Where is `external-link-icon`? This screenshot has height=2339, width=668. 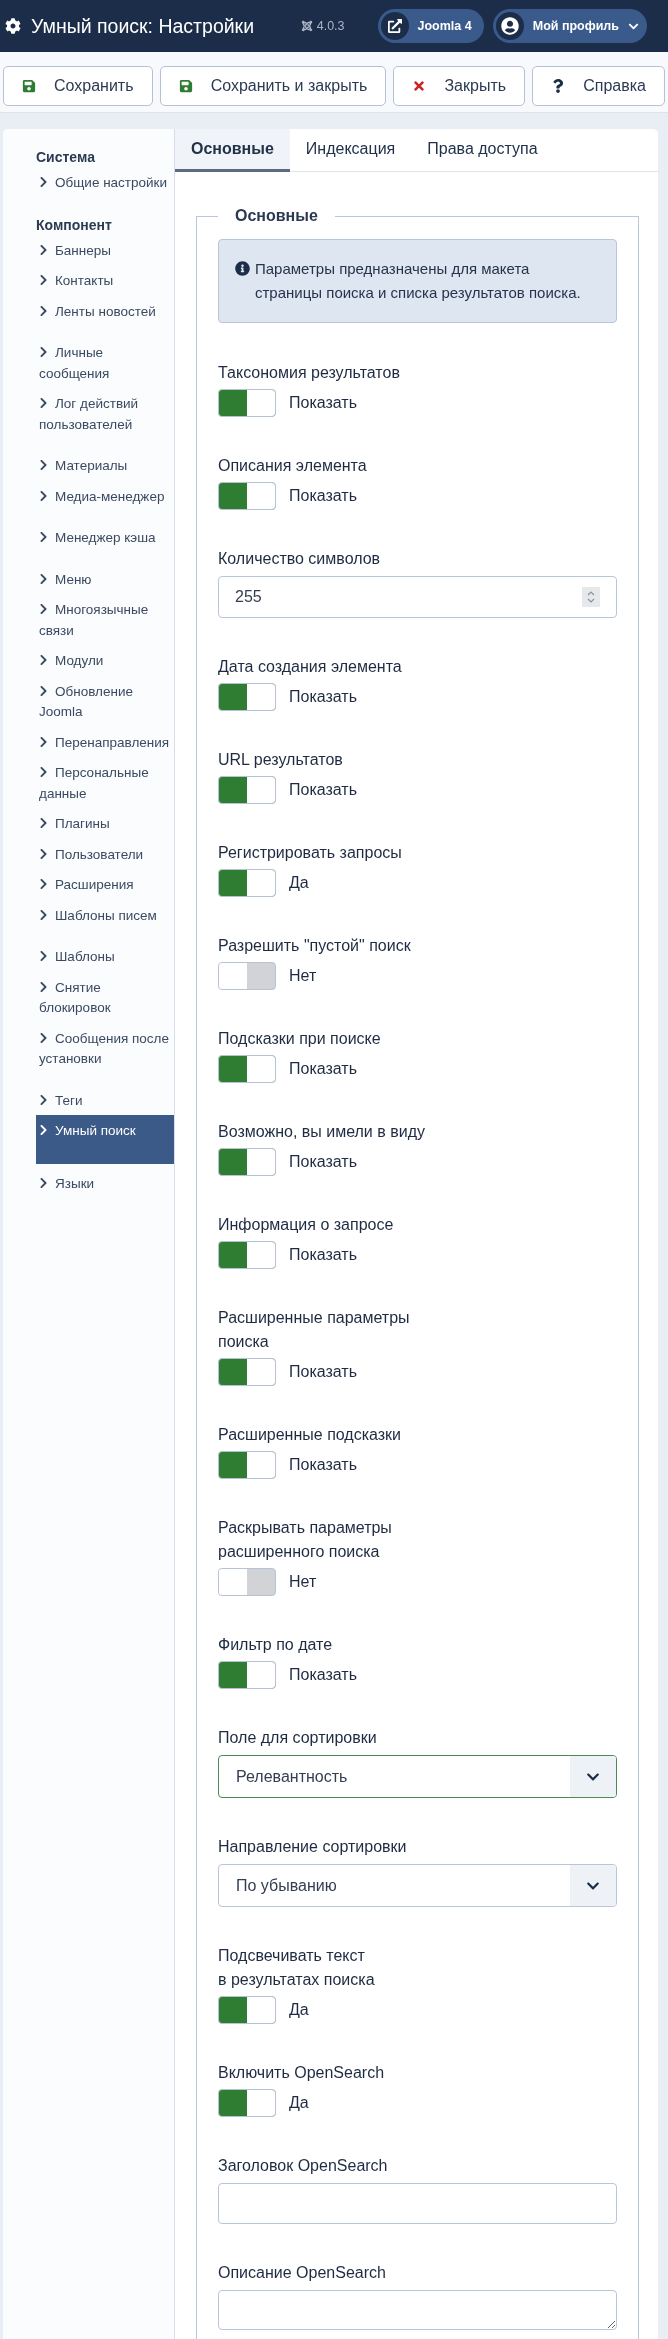 external-link-icon is located at coordinates (394, 26).